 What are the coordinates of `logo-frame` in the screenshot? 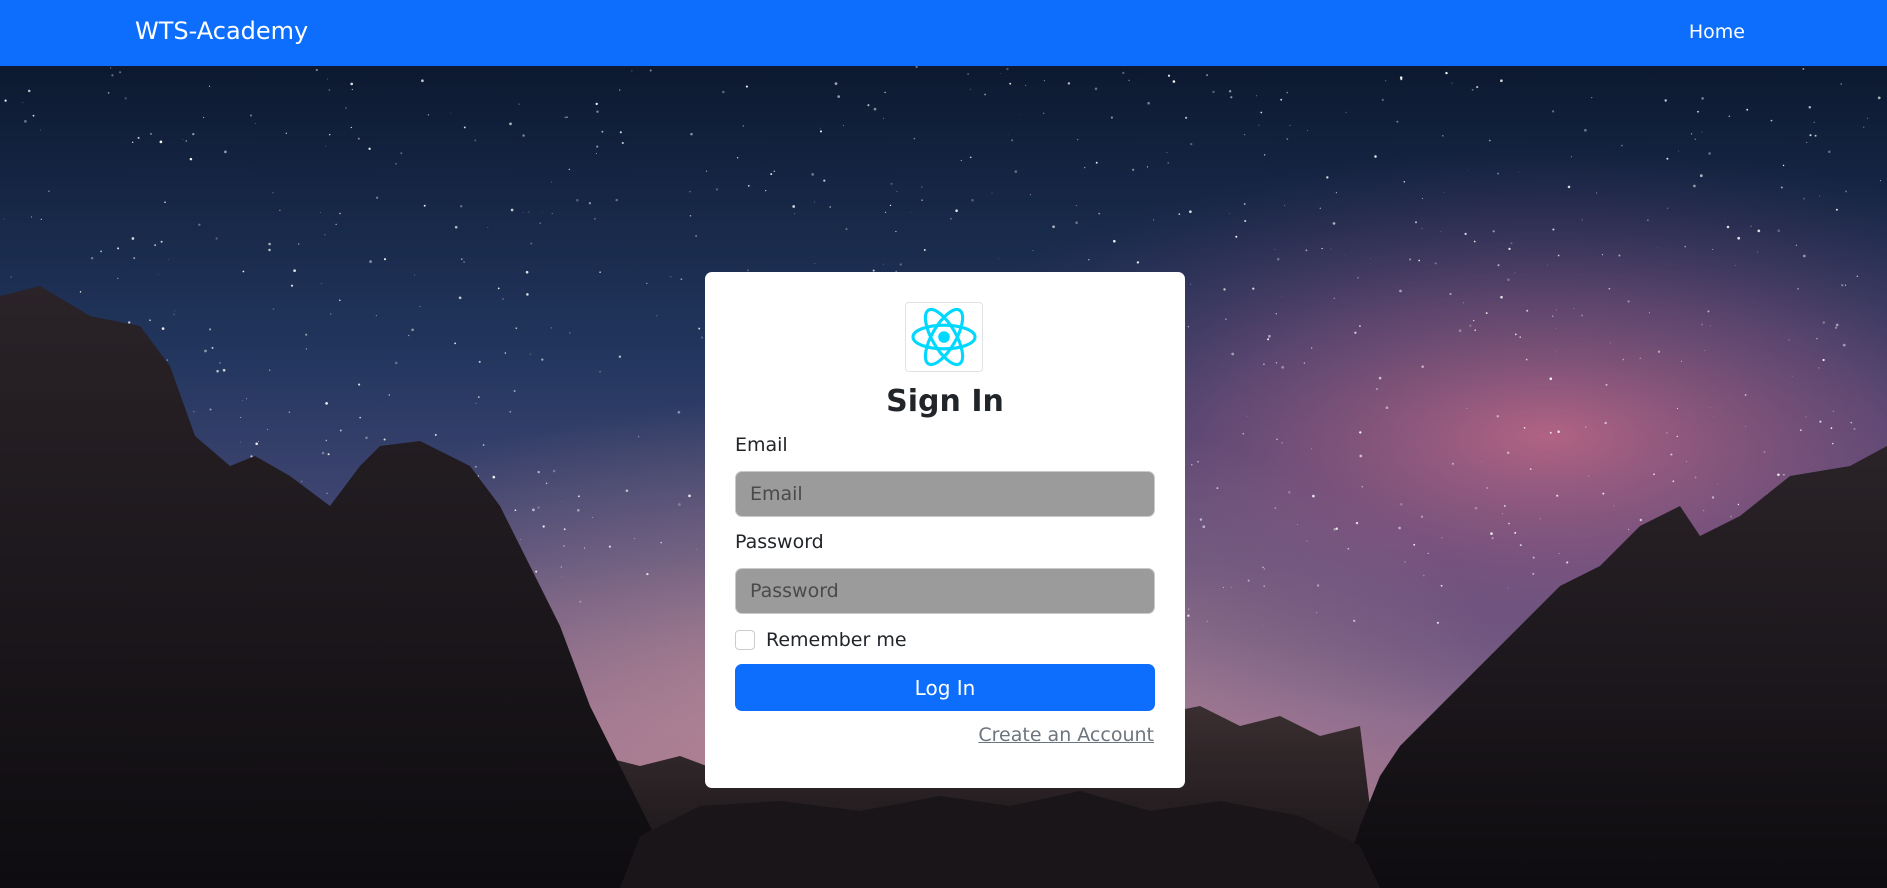 It's located at (944, 337).